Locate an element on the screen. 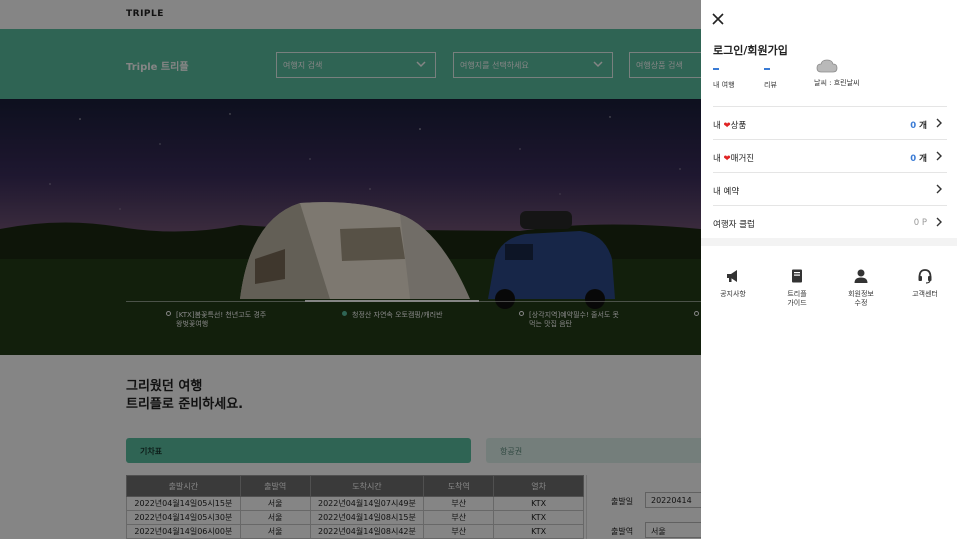 The image size is (957, 539). login-signup-link: 로그인/회원가입 is located at coordinates (750, 50).